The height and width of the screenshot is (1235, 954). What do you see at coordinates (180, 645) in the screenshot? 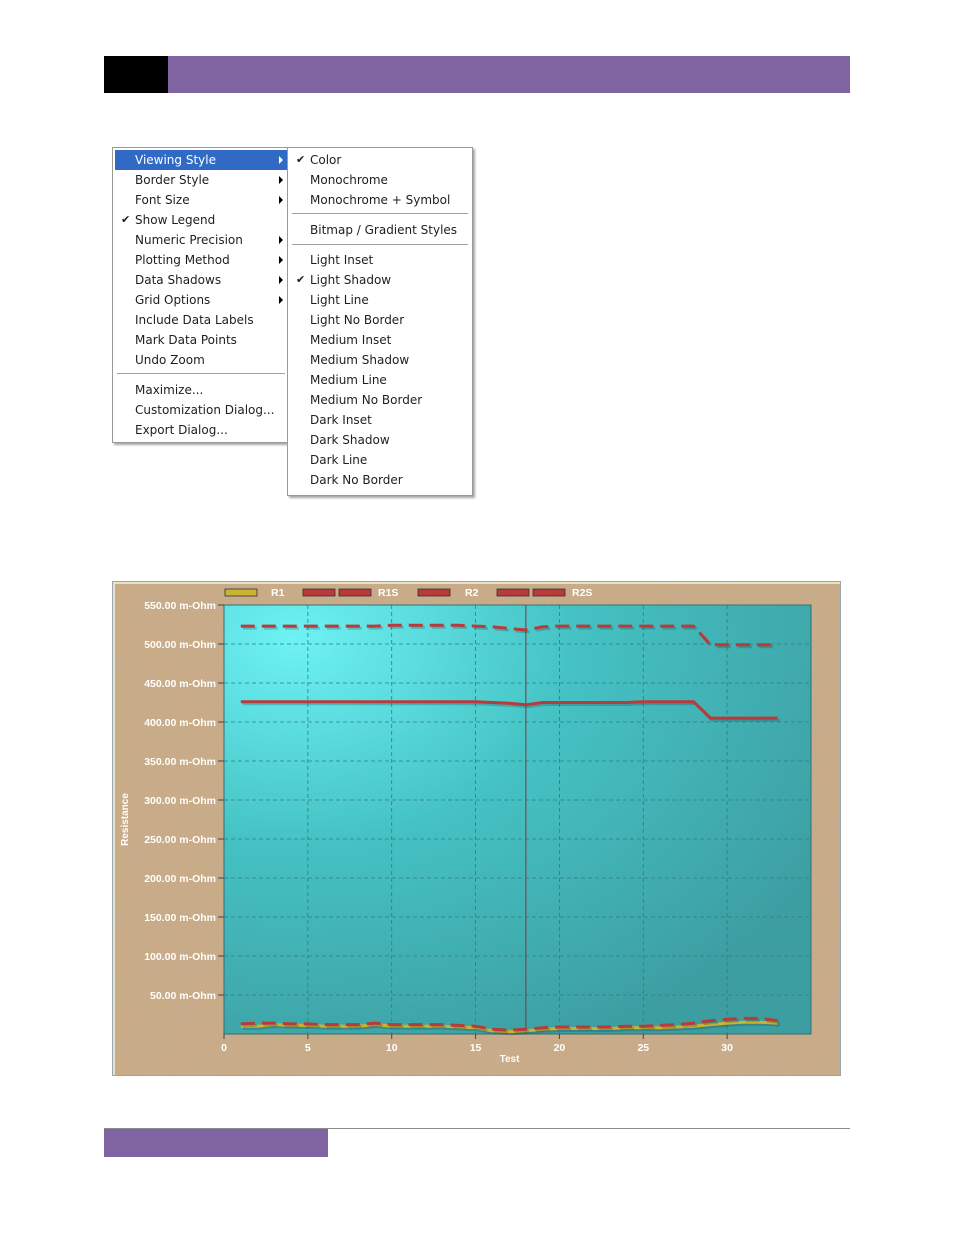
I see `y-tick-label: 500.00 m-Ohm` at bounding box center [180, 645].